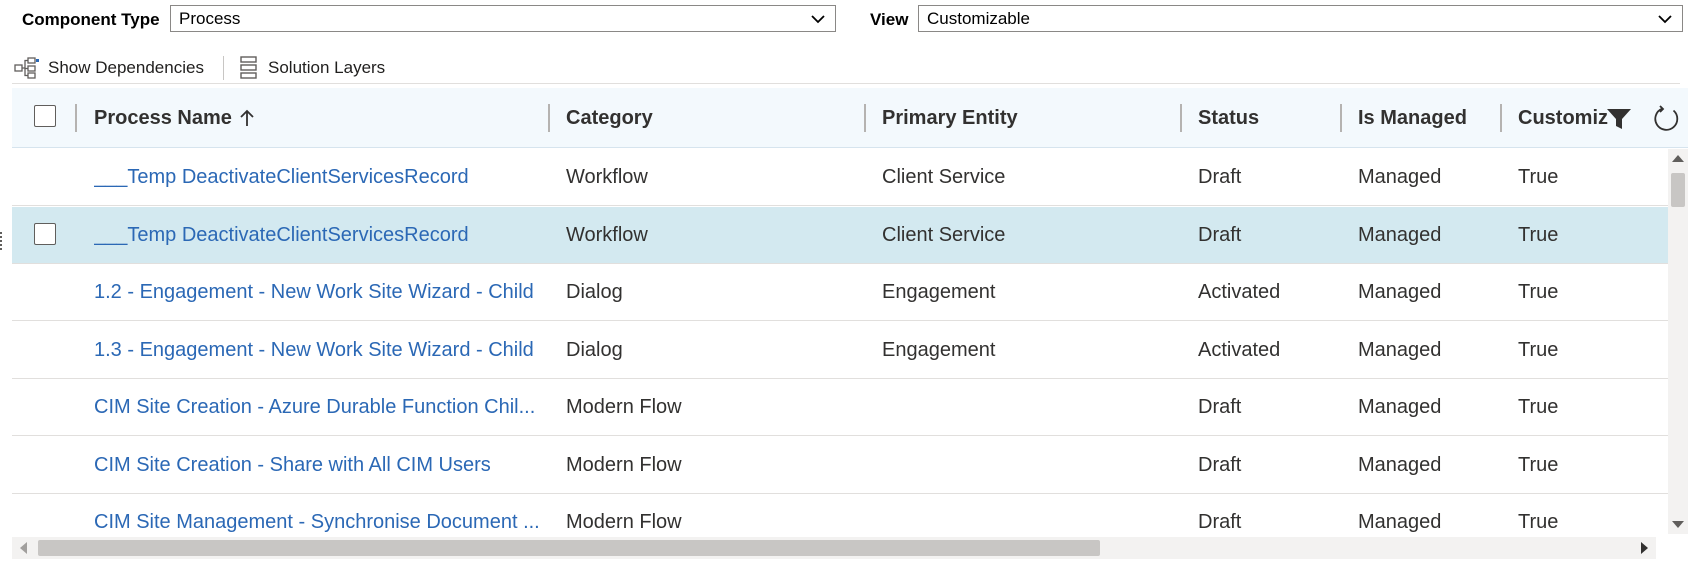 The image size is (1688, 570). I want to click on top-divider, so click(846, 83).